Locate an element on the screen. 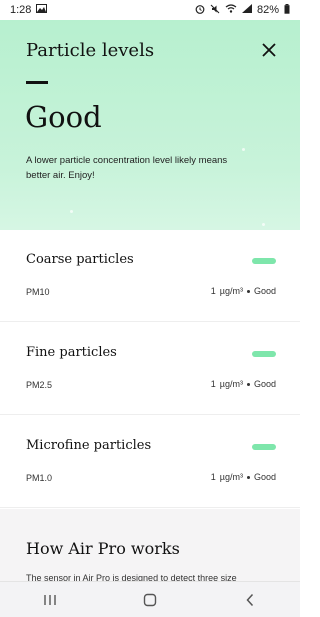  home-button is located at coordinates (150, 600).